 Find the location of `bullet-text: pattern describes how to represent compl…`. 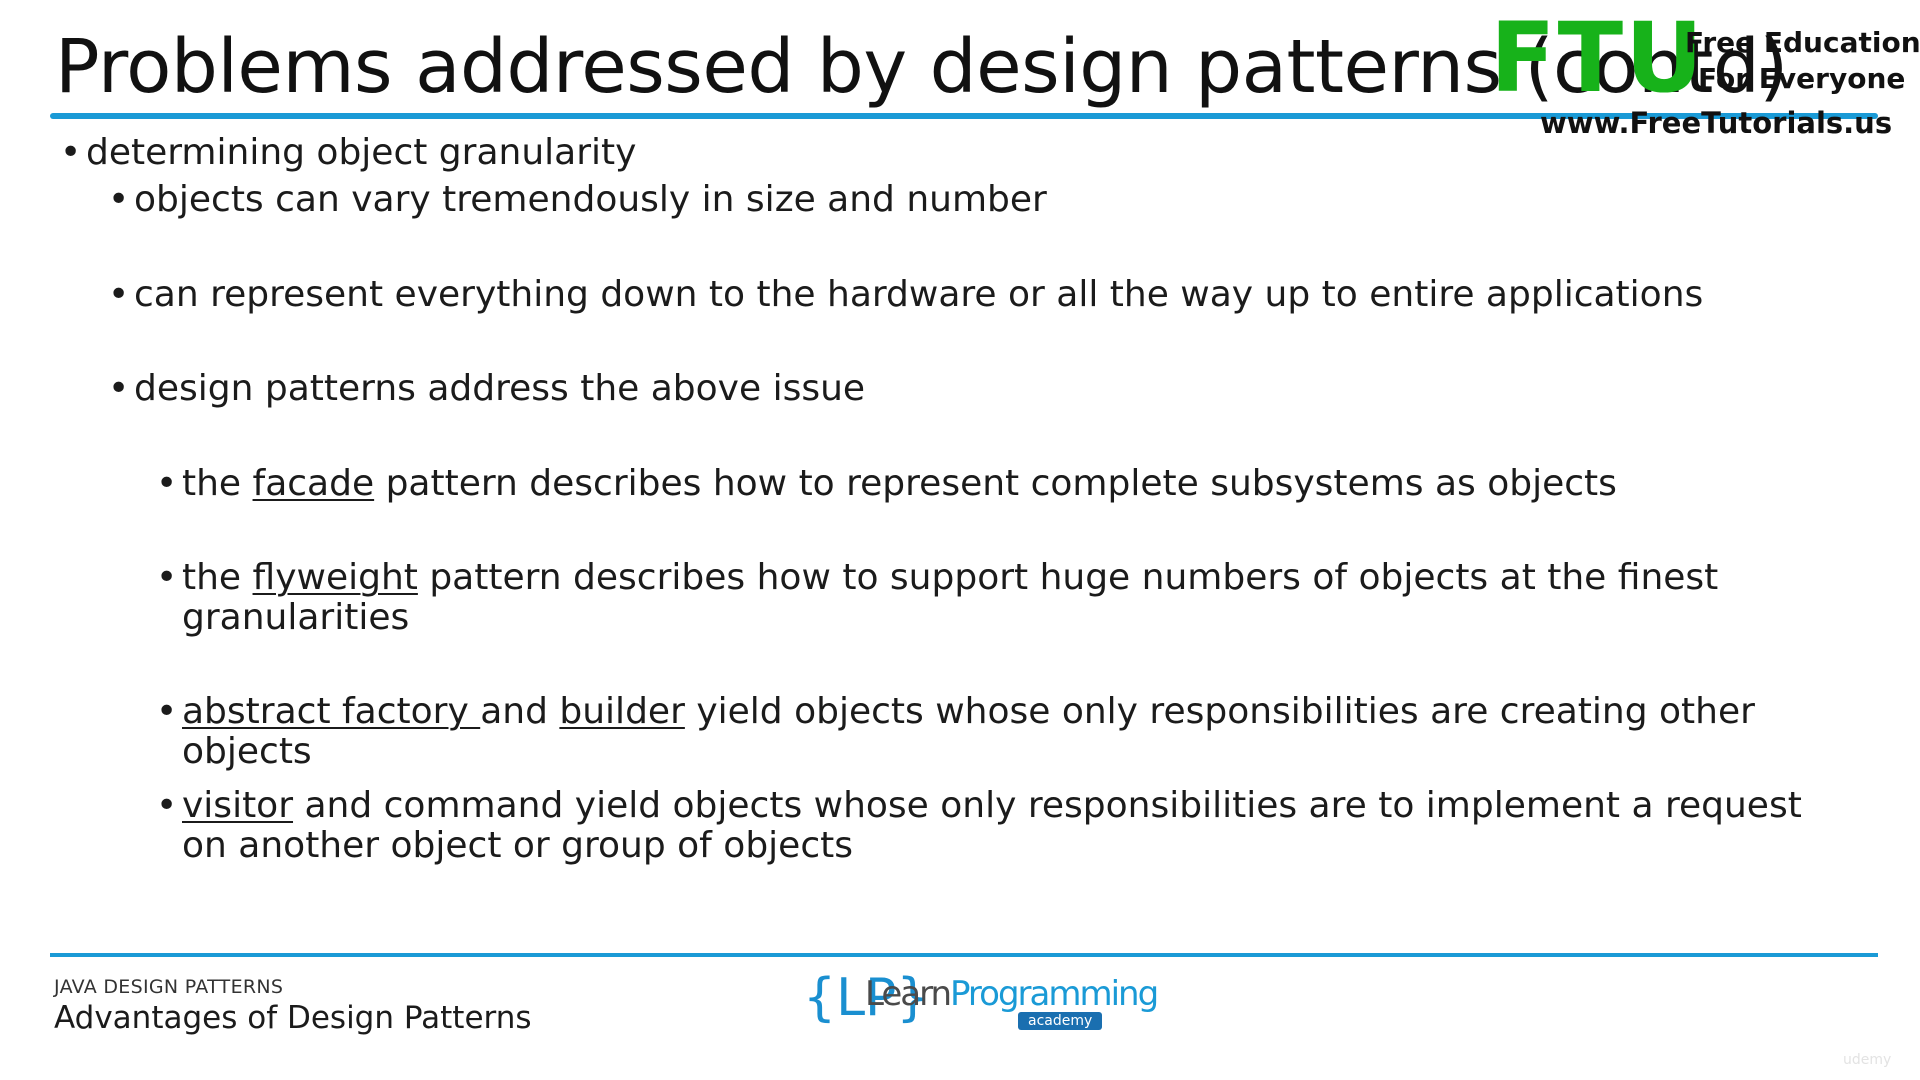

bullet-text: pattern describes how to represent compl… is located at coordinates (995, 483).